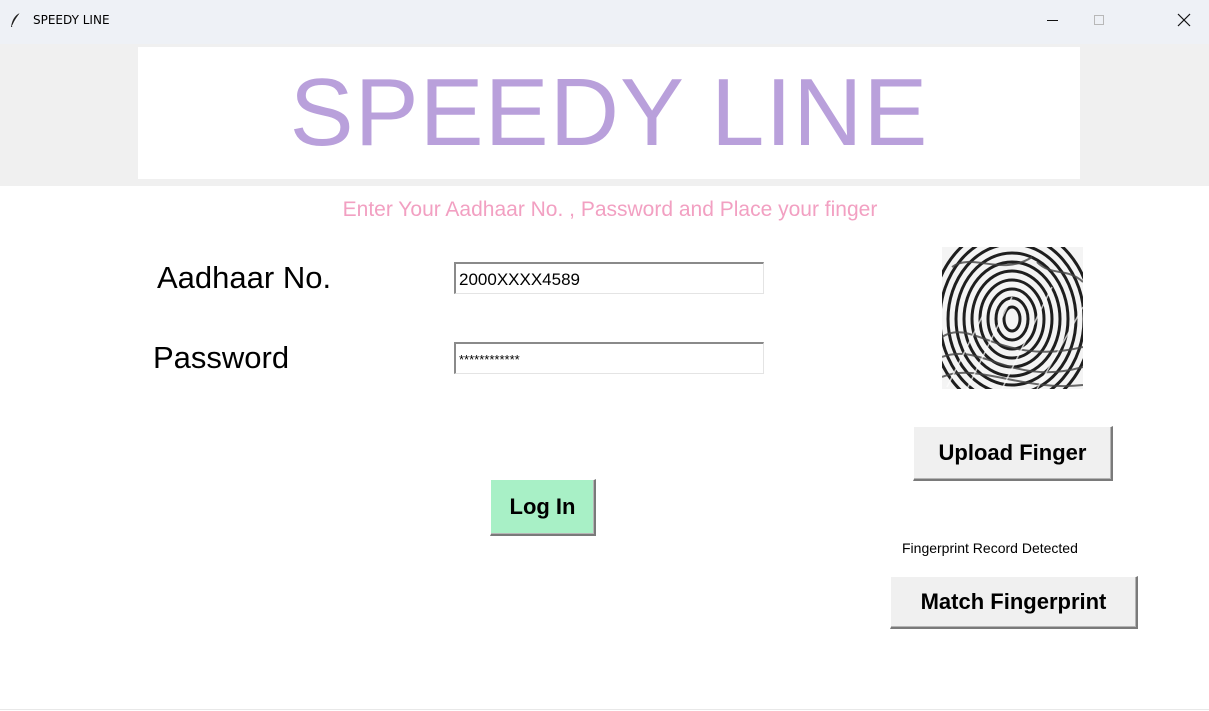 This screenshot has height=711, width=1209. I want to click on password-label: Password, so click(221, 357).